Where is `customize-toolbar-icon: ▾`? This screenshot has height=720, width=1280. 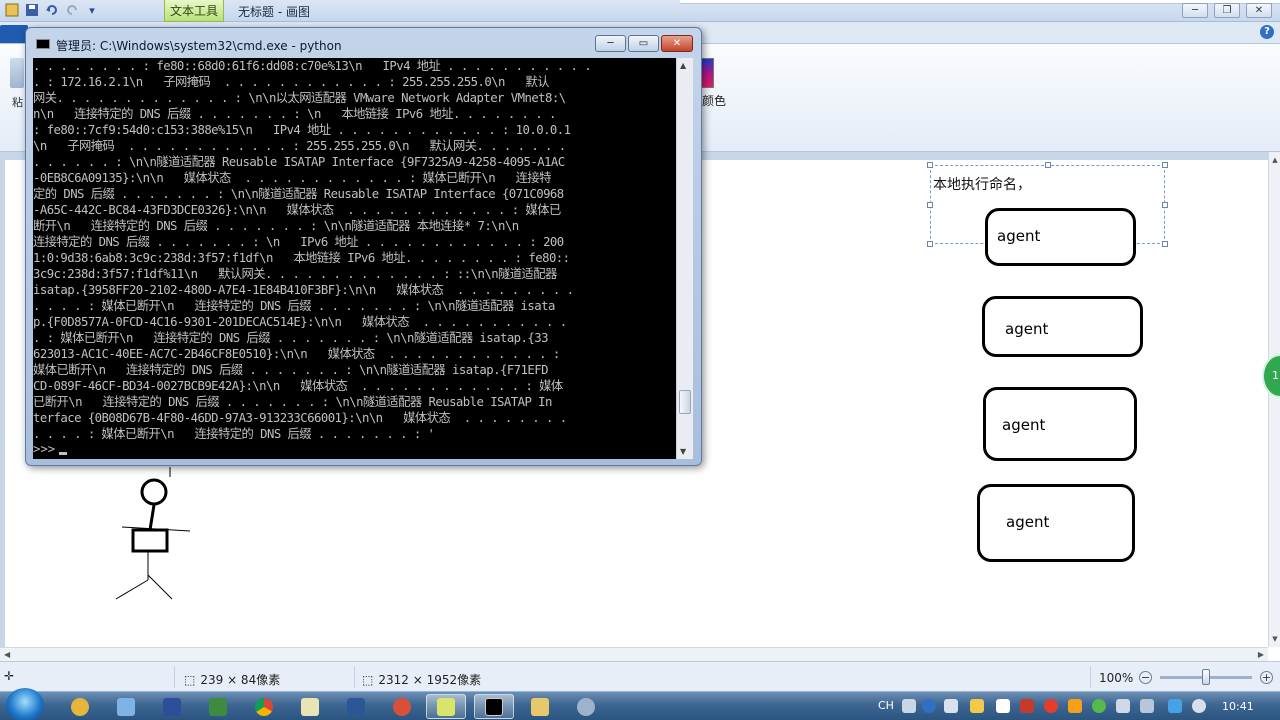 customize-toolbar-icon: ▾ is located at coordinates (92, 10).